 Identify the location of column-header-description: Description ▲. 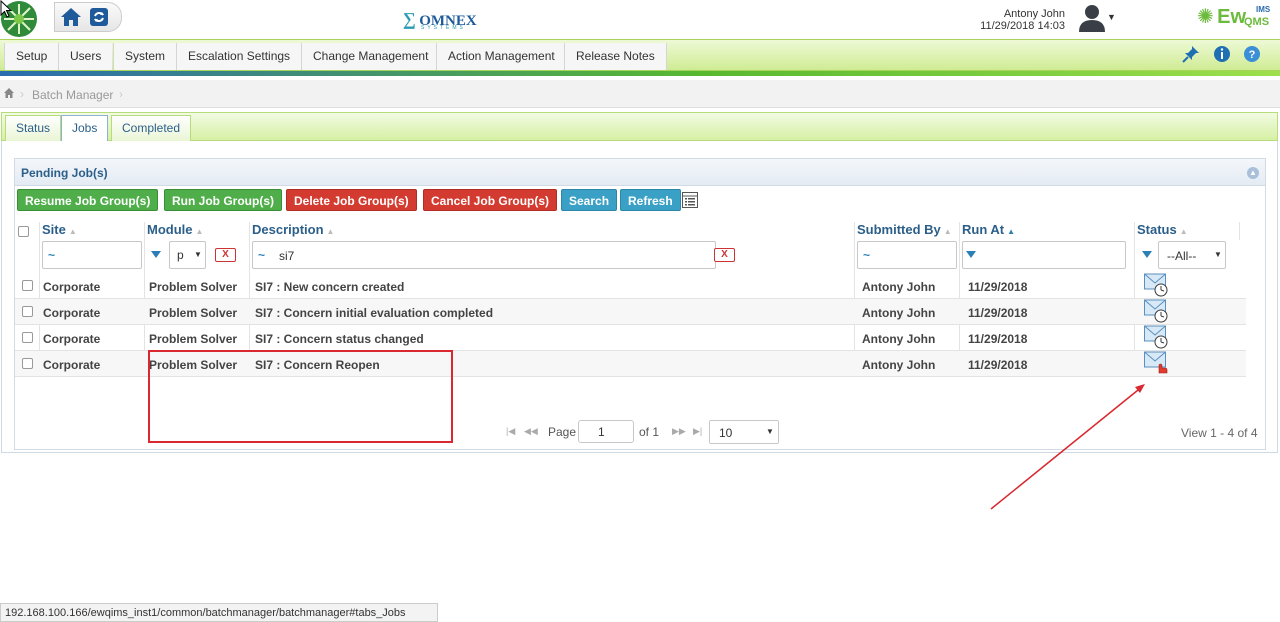
(293, 231).